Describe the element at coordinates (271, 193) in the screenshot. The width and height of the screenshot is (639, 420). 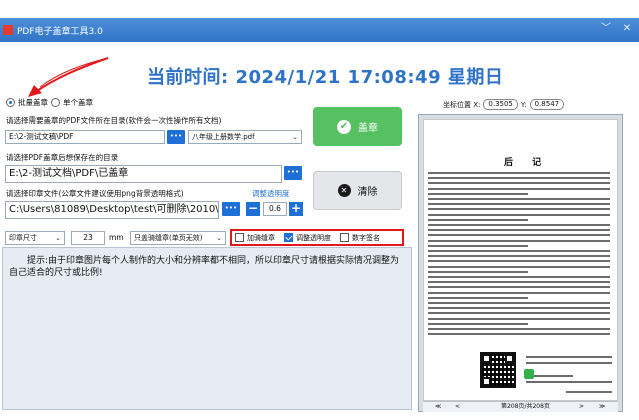
I see `adjust-opacity-label: 调整透明度` at that location.